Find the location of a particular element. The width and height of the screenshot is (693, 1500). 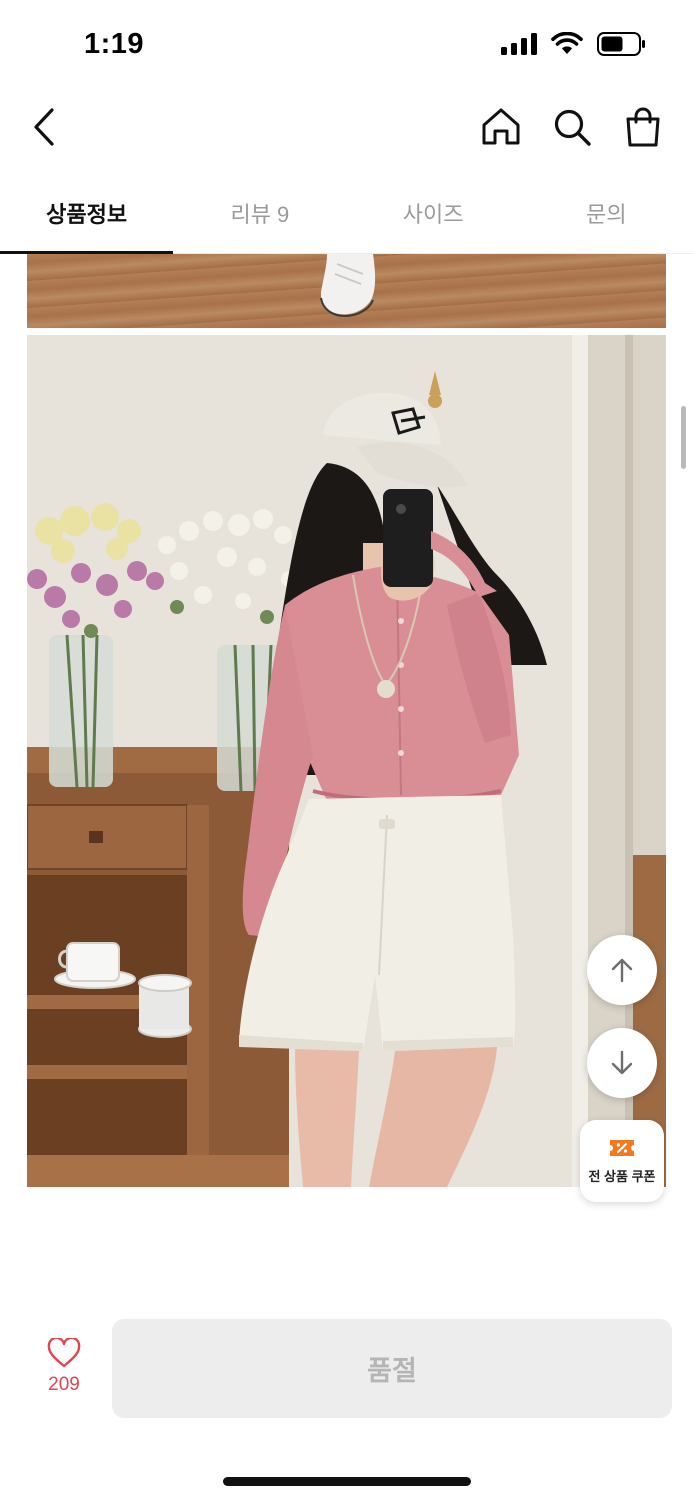

nav-bar is located at coordinates (346, 130).